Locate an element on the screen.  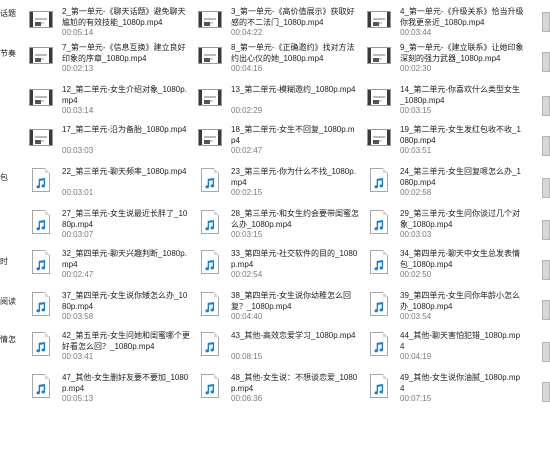
file-name: 2_第一单元-《聊天话题》避免聊天尴尬的有效技能_1080p.mp4 is located at coordinates (124, 17).